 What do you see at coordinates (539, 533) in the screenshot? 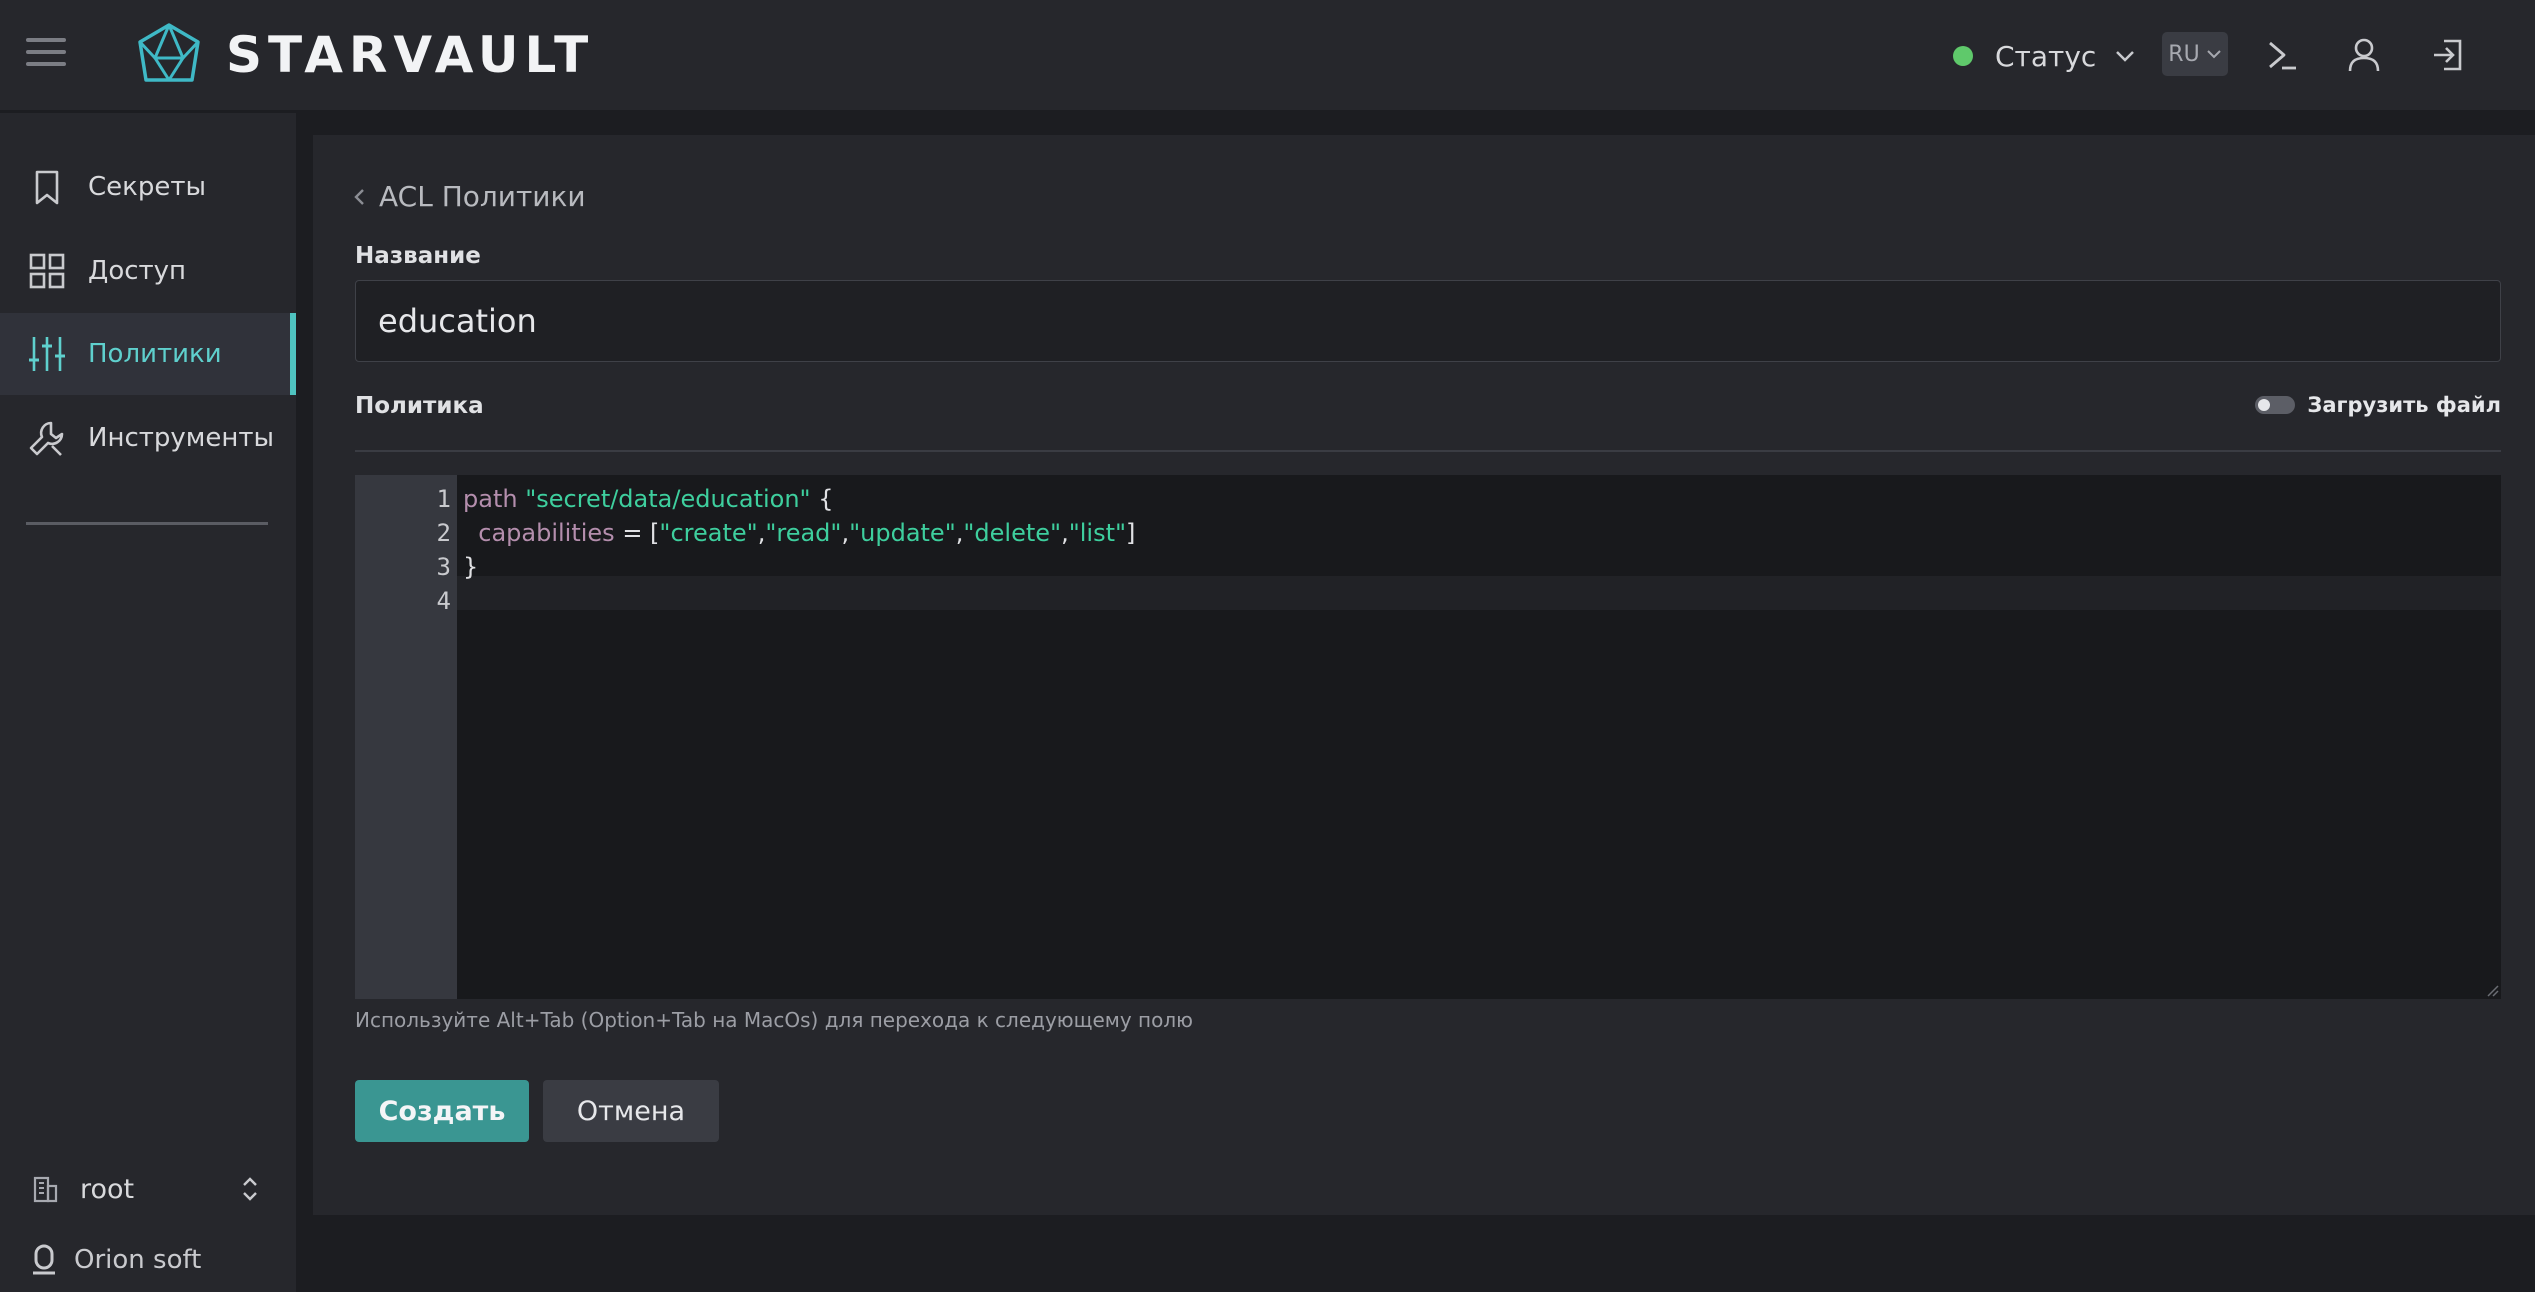
I see `code-token: capabilities` at bounding box center [539, 533].